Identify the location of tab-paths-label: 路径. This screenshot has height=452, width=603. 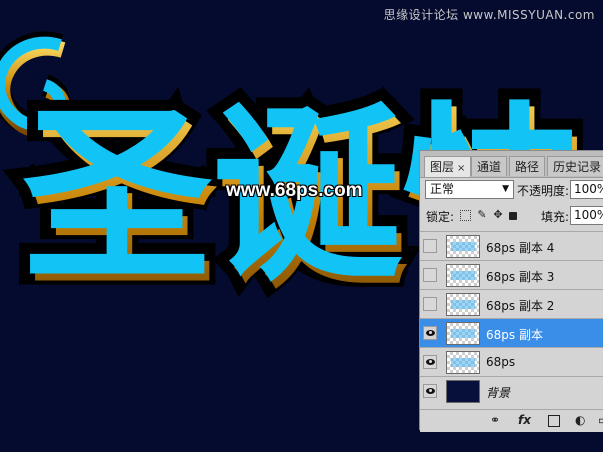
(527, 167).